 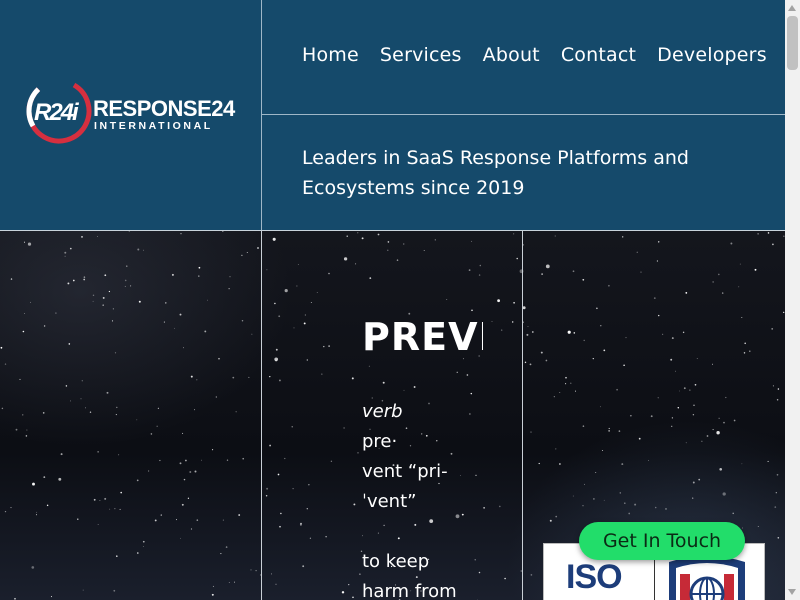 What do you see at coordinates (792, 43) in the screenshot?
I see `scroll-thumb` at bounding box center [792, 43].